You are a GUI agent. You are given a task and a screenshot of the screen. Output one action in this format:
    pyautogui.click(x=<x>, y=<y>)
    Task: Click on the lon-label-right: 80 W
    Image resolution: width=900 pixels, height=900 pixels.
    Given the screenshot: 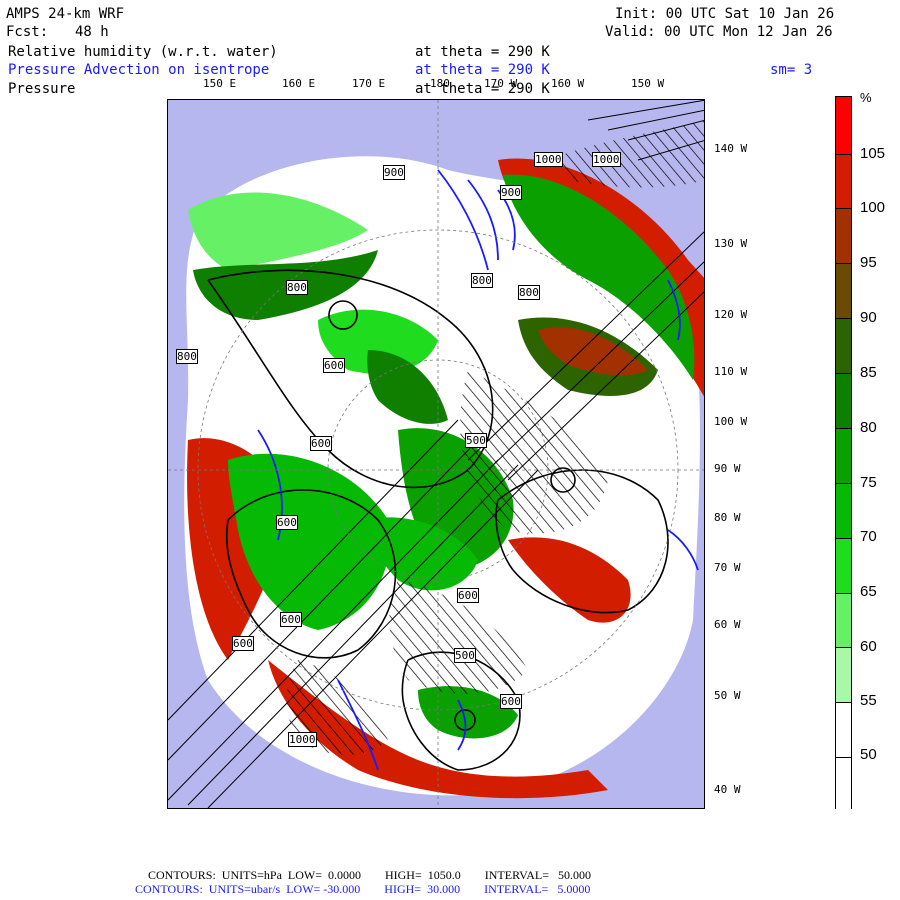 What is the action you would take?
    pyautogui.click(x=727, y=517)
    